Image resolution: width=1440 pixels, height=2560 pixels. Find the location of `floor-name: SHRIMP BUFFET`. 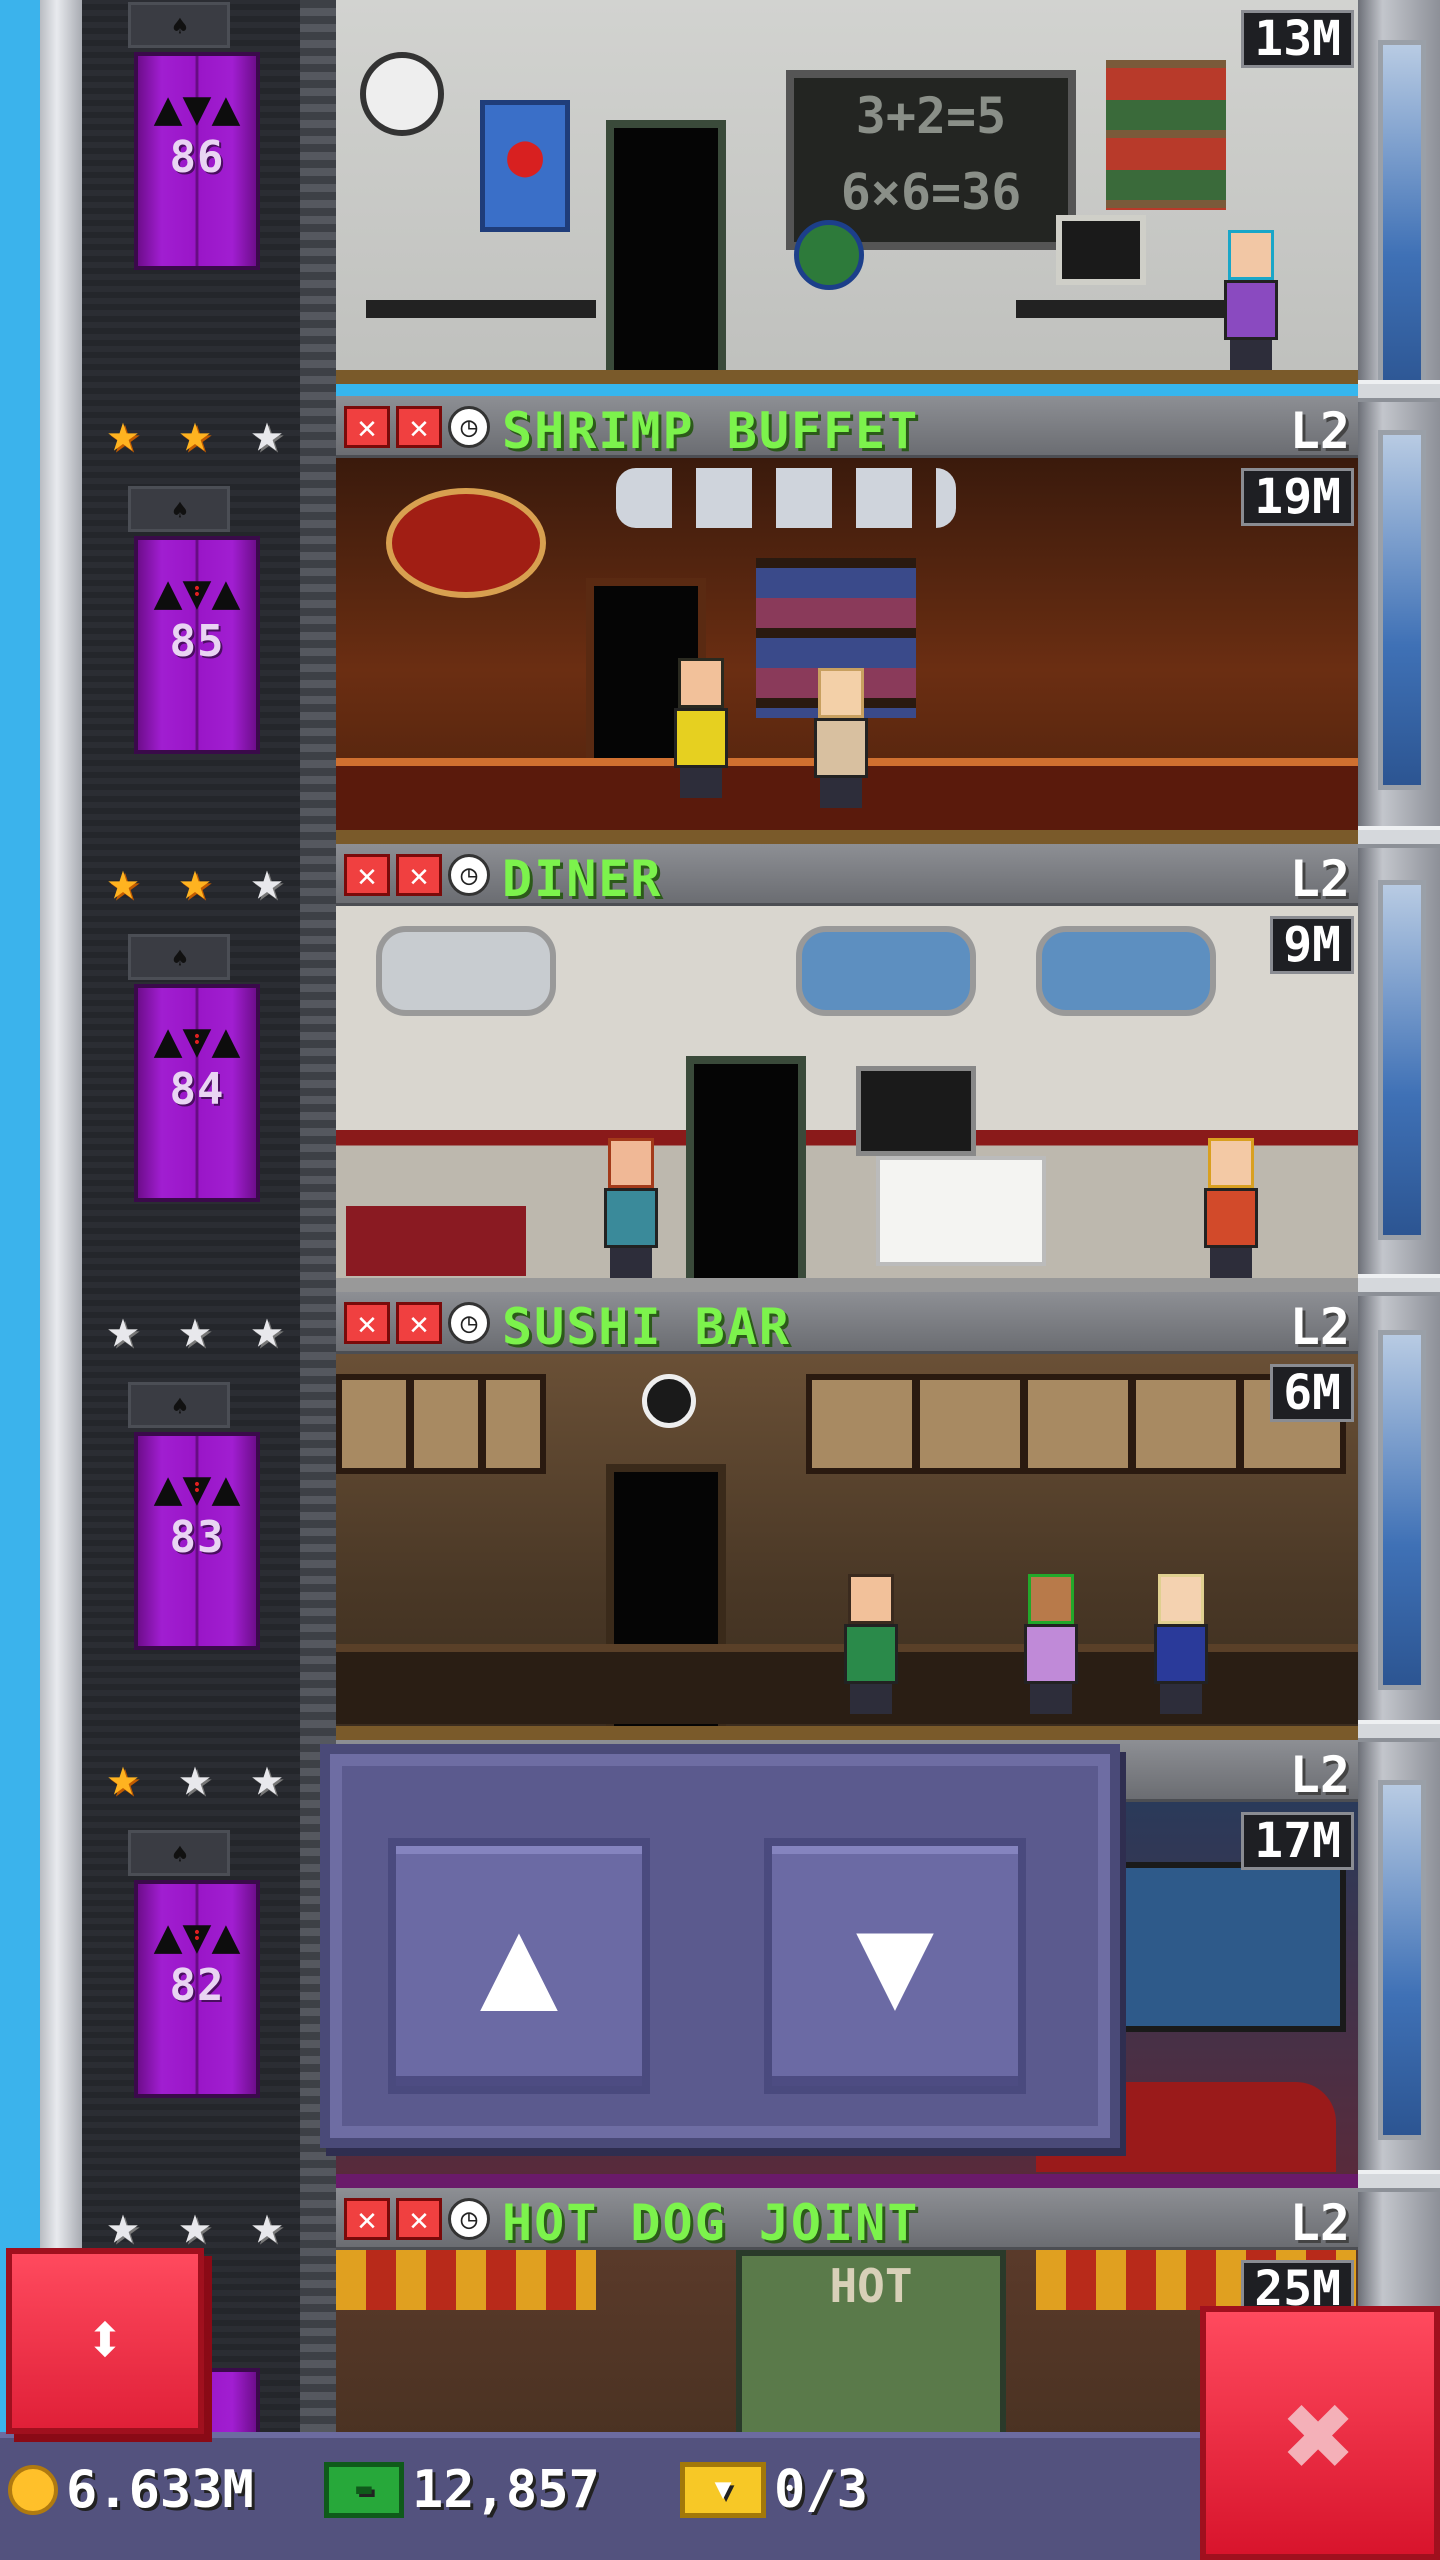

floor-name: SHRIMP BUFFET is located at coordinates (711, 431).